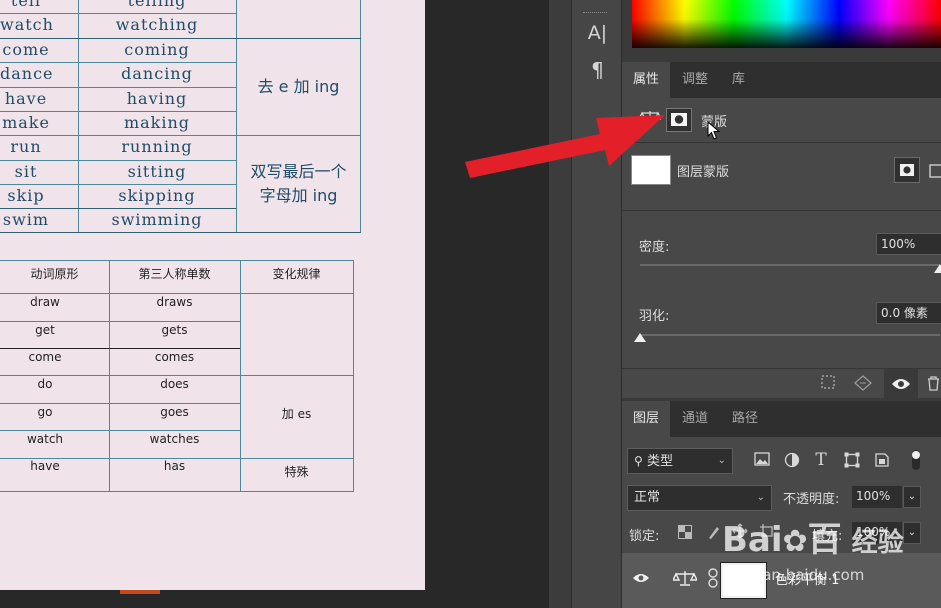 The height and width of the screenshot is (608, 941). What do you see at coordinates (560, 304) in the screenshot?
I see `panel-gutter` at bounding box center [560, 304].